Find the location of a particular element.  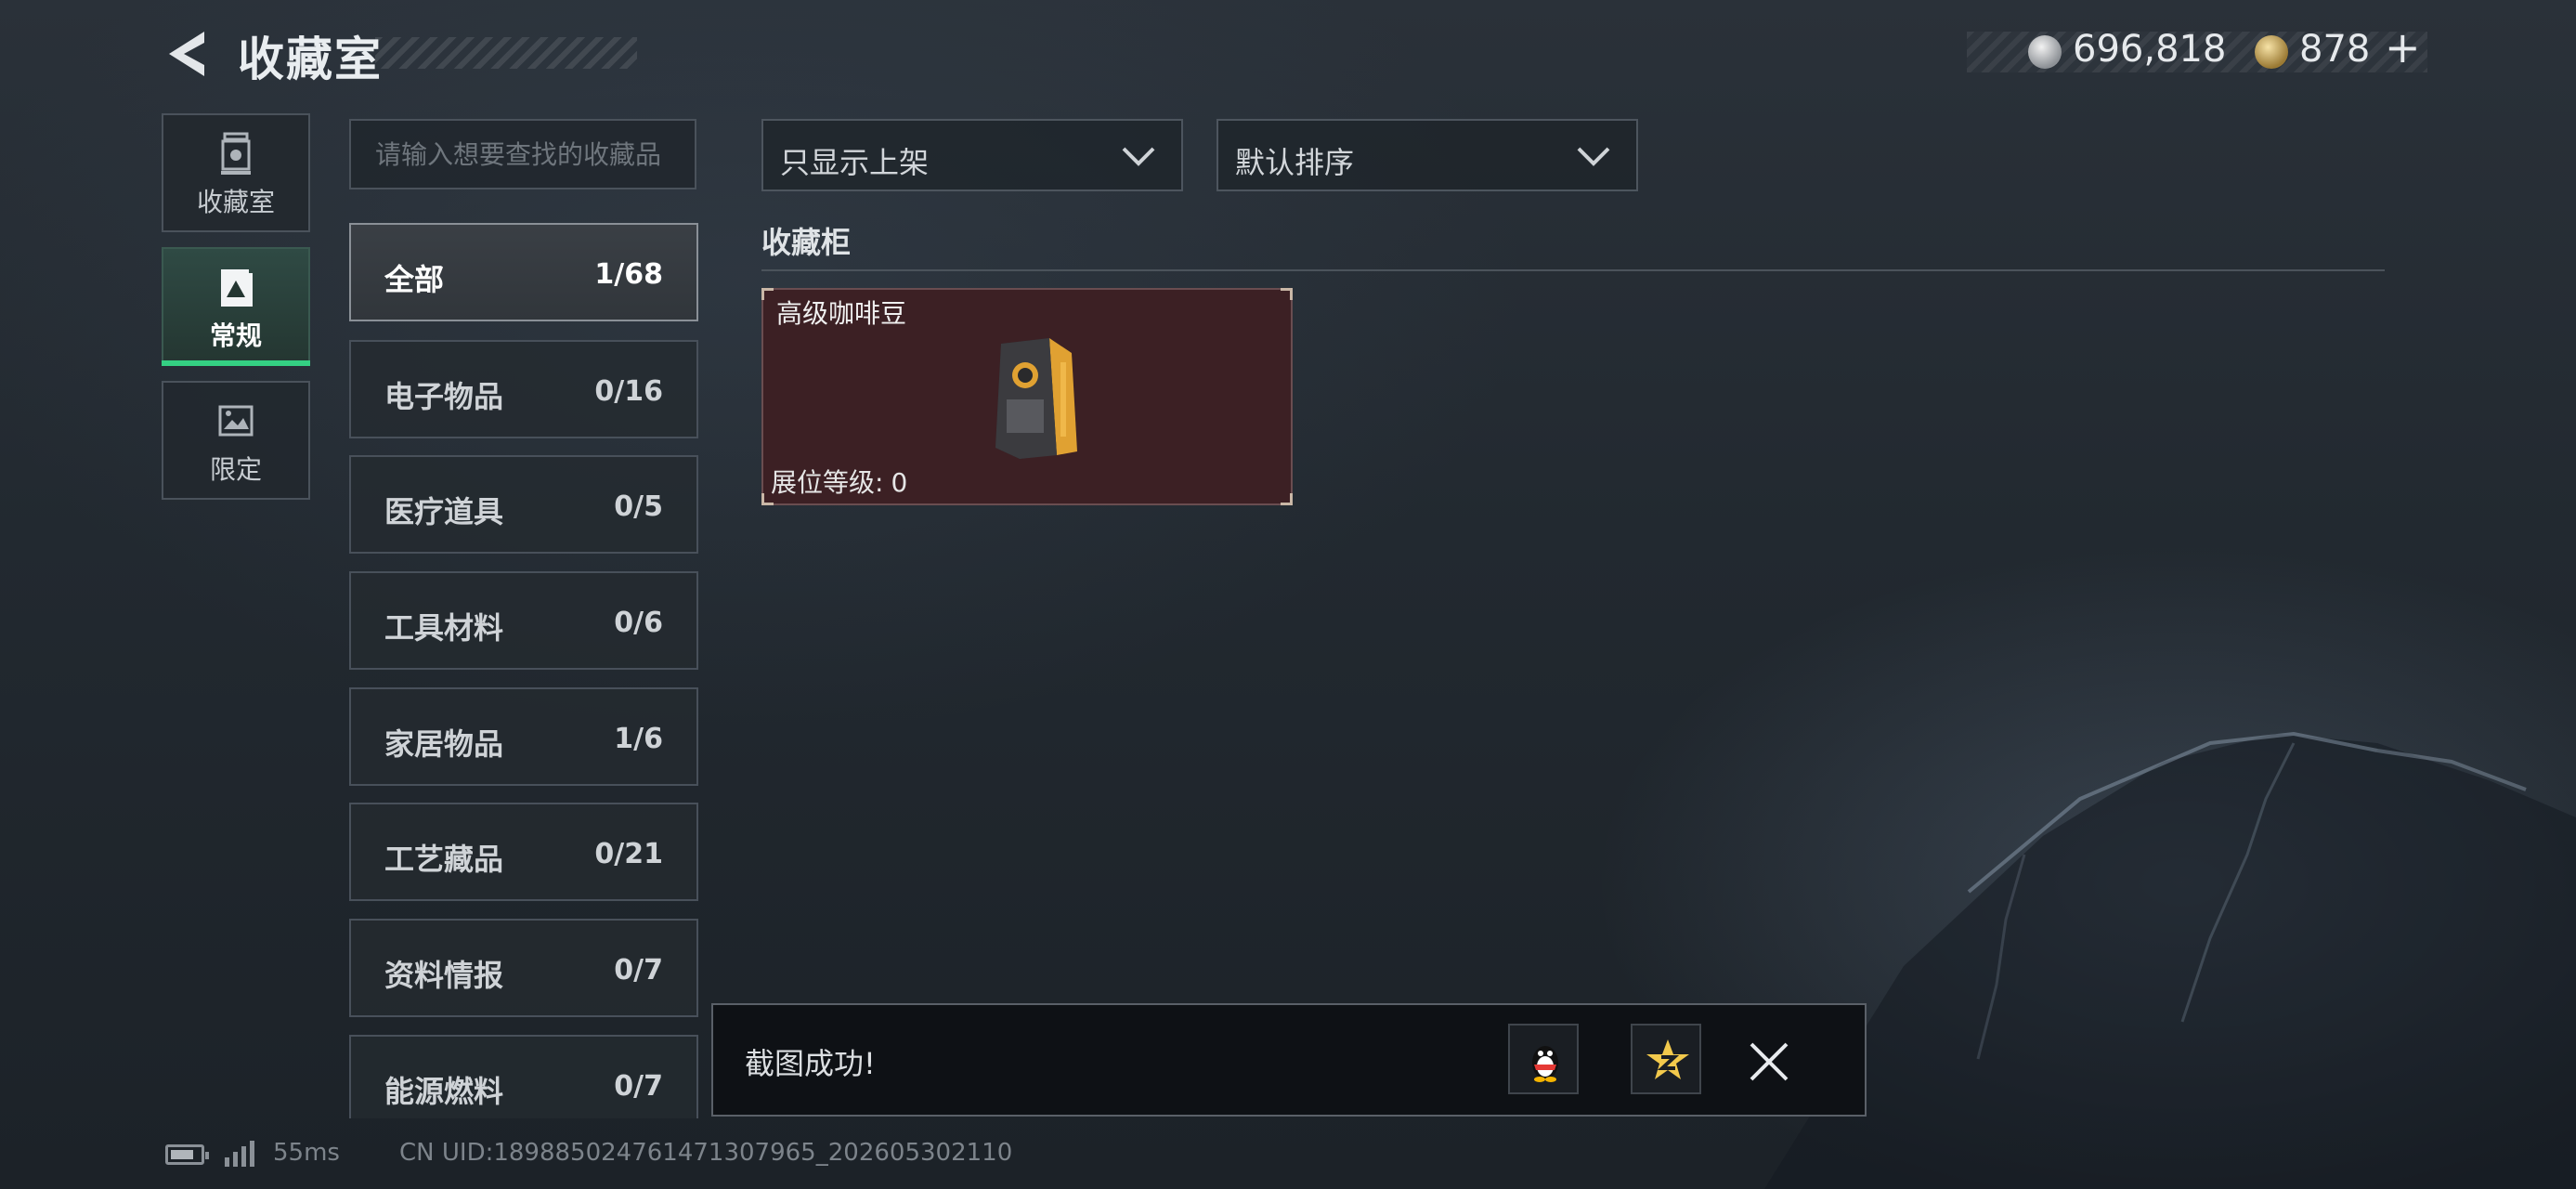

sidebar-item-collection-room: 收藏室 is located at coordinates (236, 172).